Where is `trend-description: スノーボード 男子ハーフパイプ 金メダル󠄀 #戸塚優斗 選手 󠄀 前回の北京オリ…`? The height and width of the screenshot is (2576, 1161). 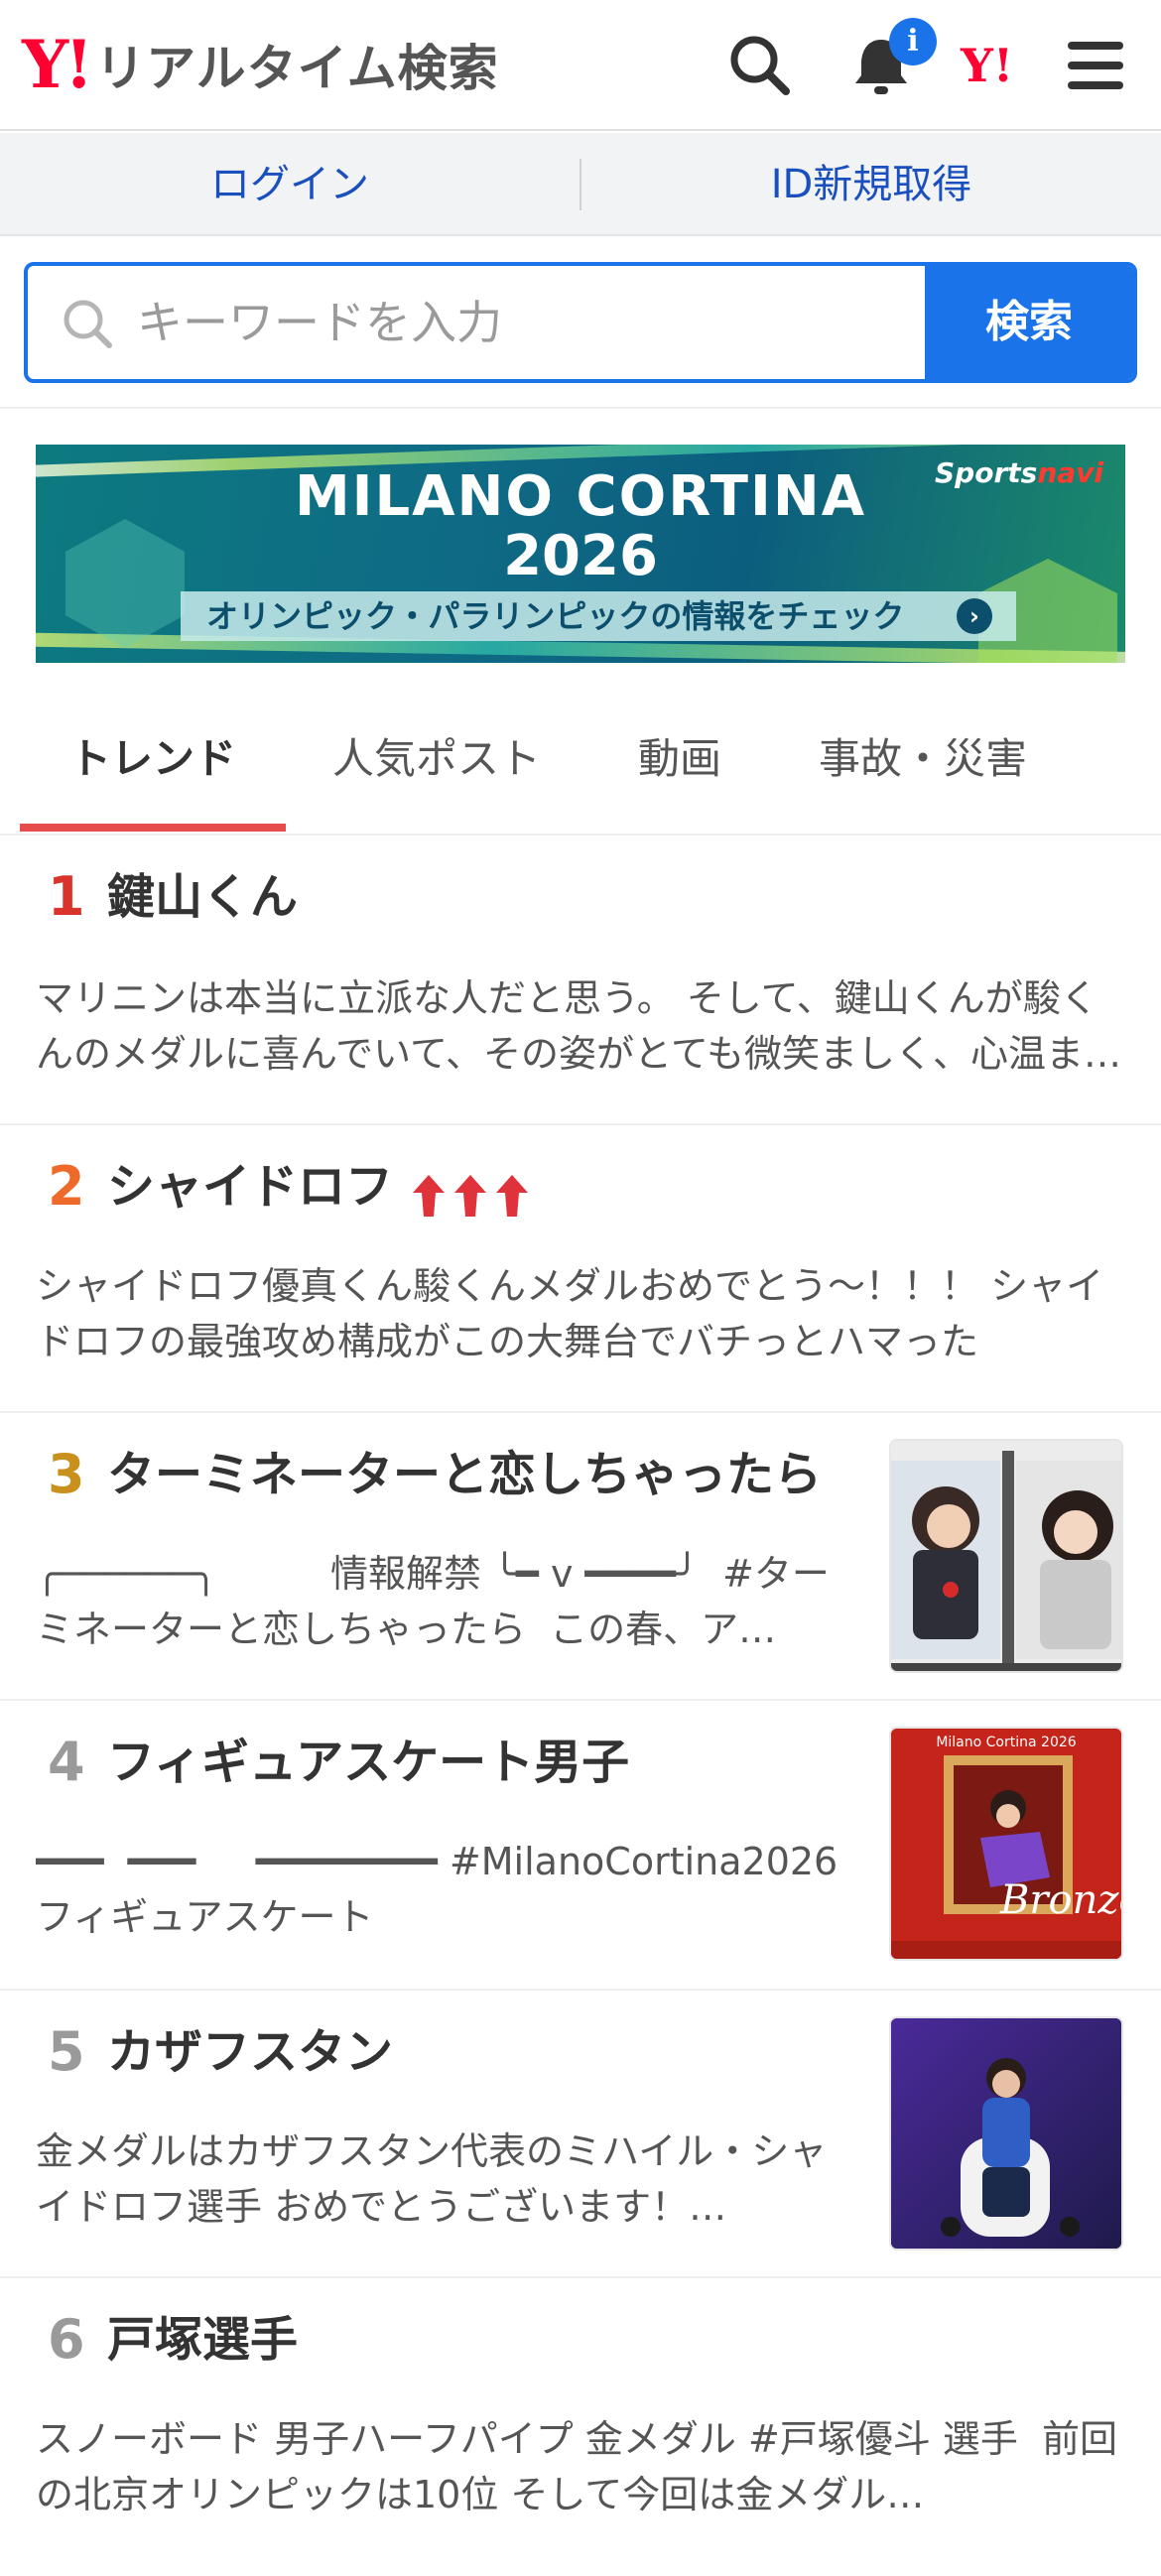
trend-description: スノーボード 男子ハーフパイプ 金メダル󠄀 #戸塚優斗 選手 󠄀 前回の北京オリ… is located at coordinates (577, 2467).